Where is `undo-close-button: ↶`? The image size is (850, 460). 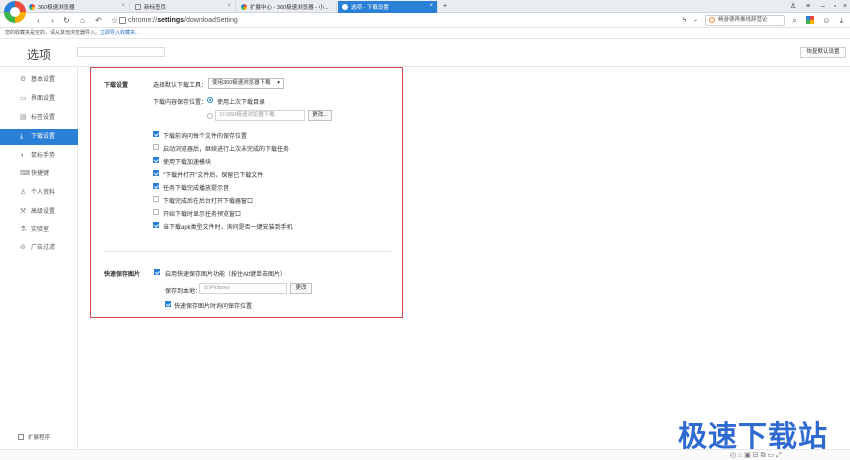
undo-close-button: ↶ is located at coordinates (98, 20).